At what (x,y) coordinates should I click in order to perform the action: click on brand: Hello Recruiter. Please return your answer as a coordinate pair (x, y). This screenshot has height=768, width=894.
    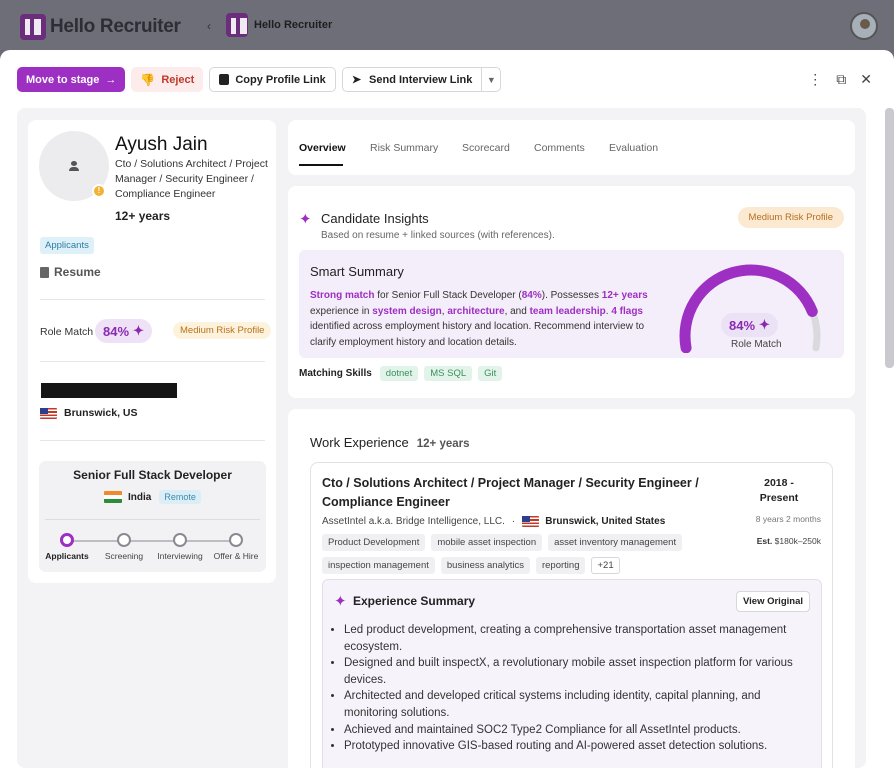
    Looking at the image, I should click on (100, 27).